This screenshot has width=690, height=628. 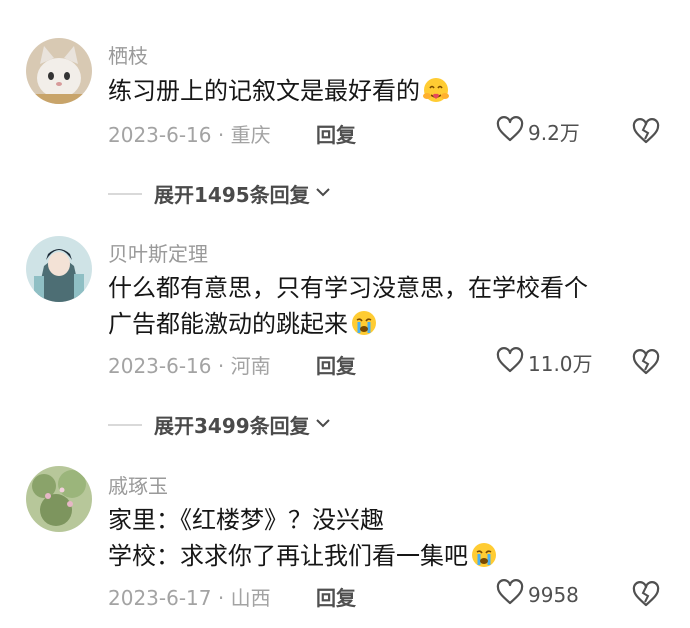 I want to click on hug-emoji-icon, so click(x=436, y=90).